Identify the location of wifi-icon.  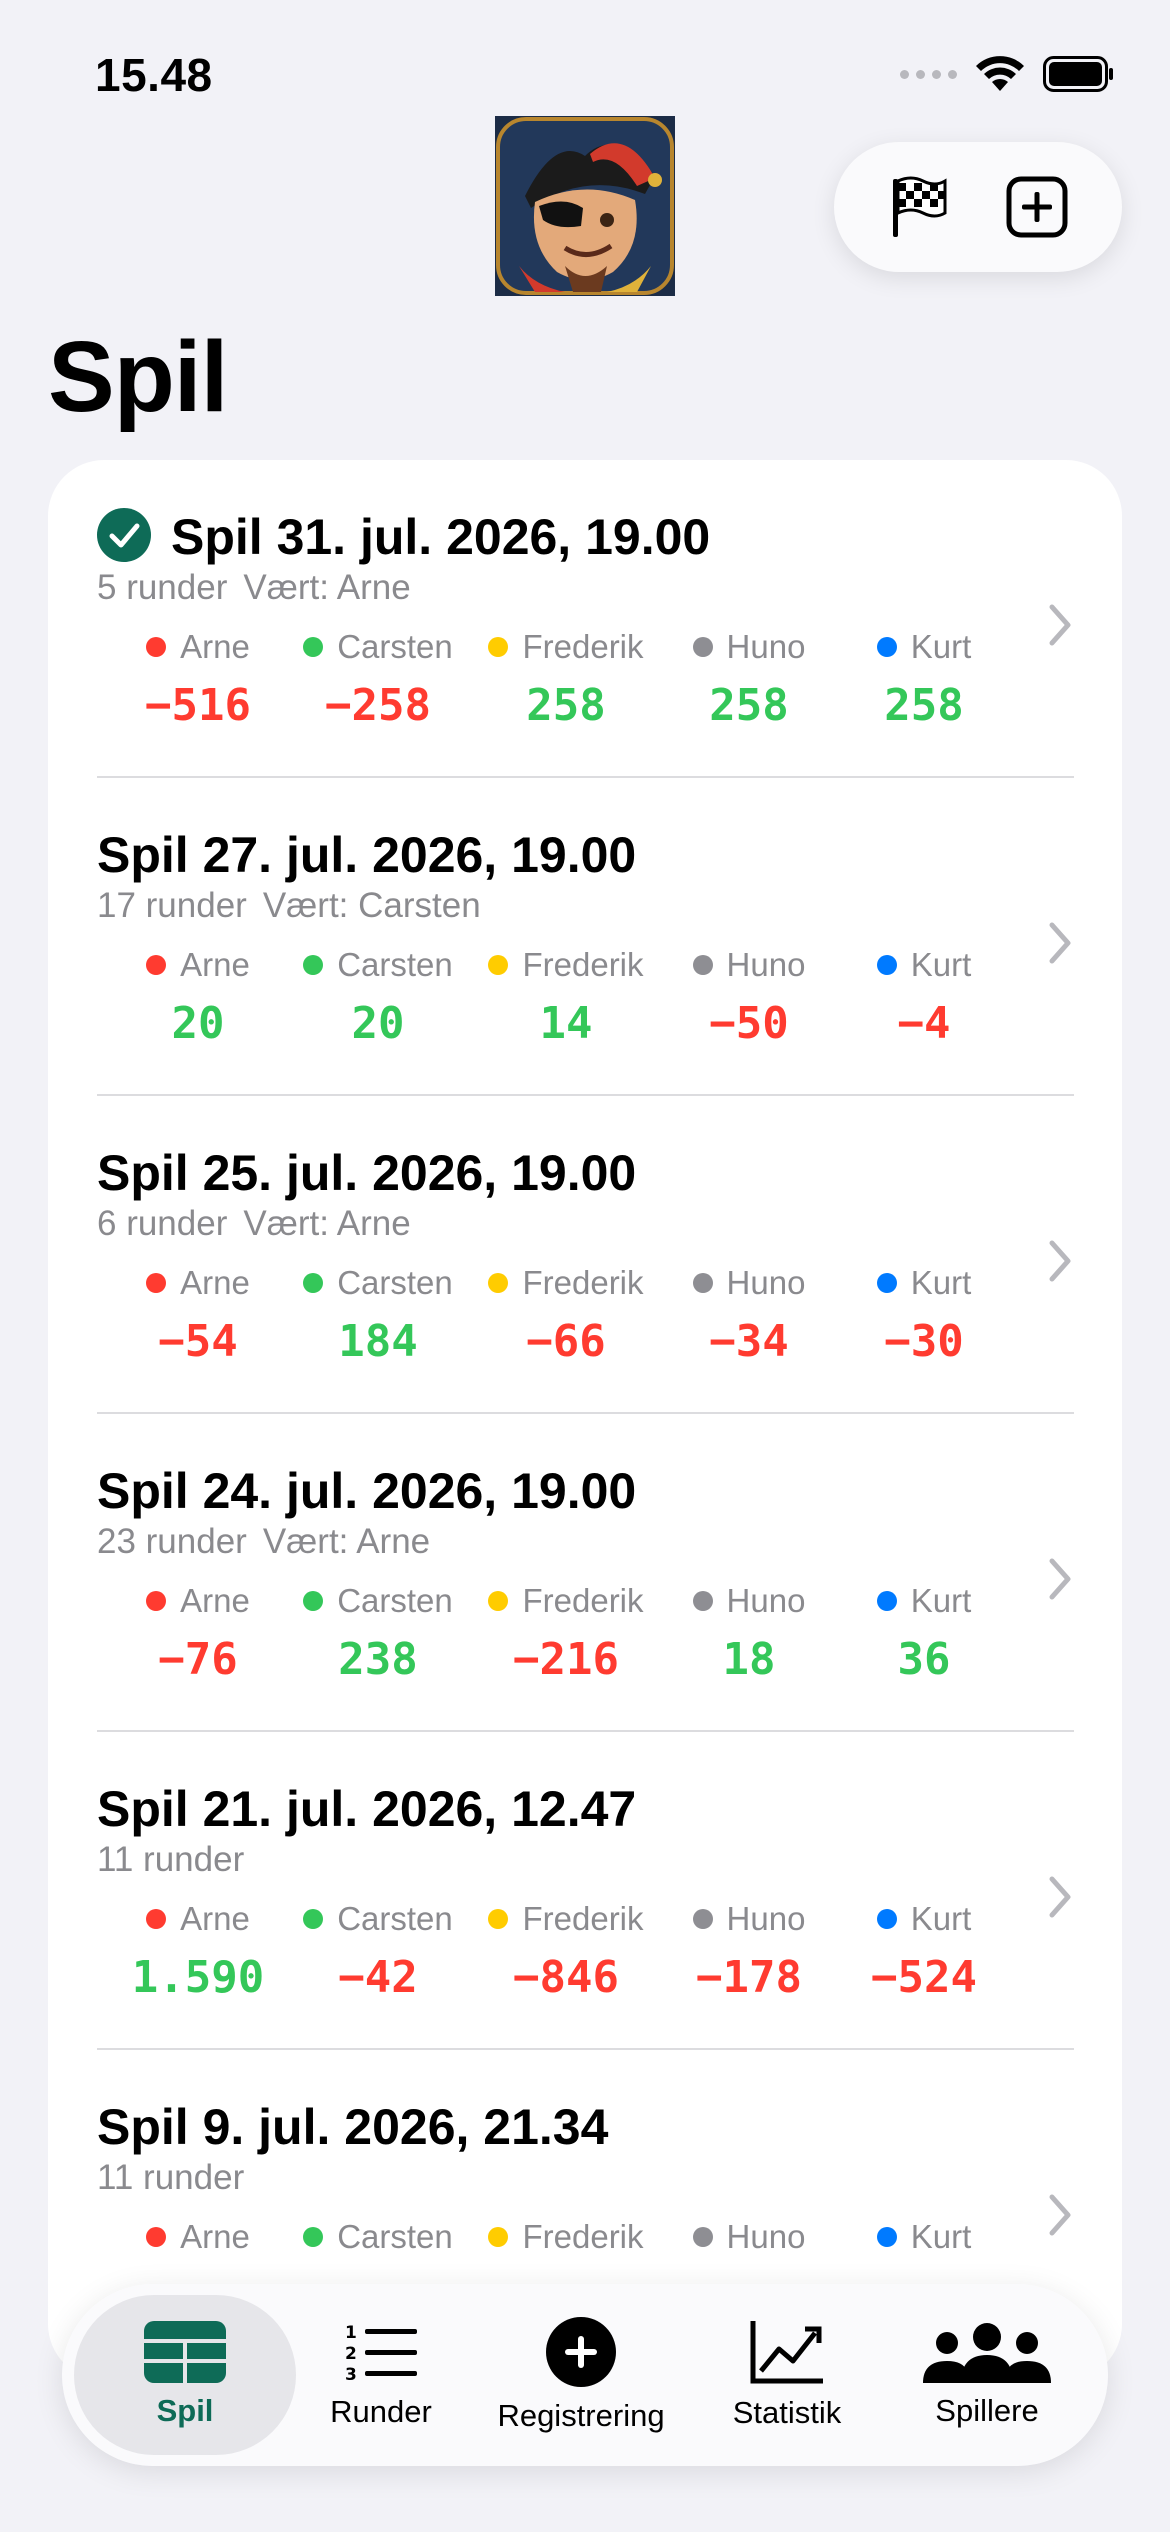
(1000, 73).